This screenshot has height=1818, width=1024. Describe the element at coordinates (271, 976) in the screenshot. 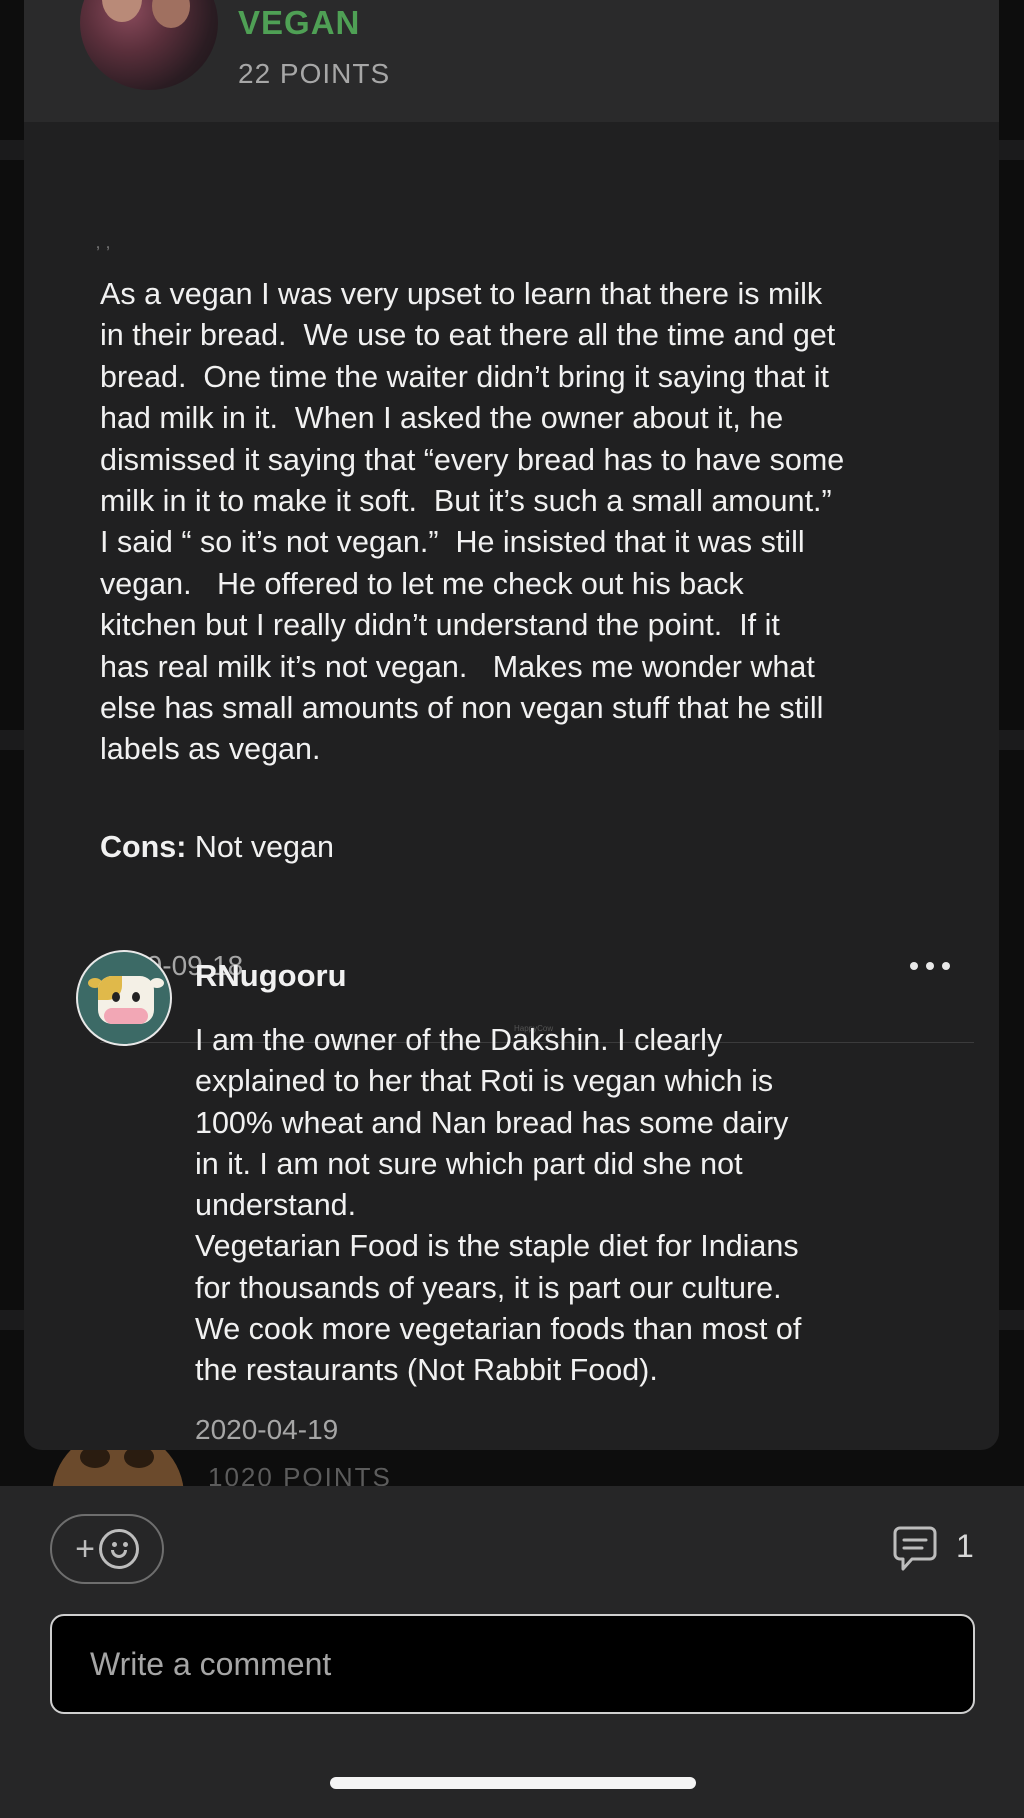

I see `reply-author: RNugooru` at that location.